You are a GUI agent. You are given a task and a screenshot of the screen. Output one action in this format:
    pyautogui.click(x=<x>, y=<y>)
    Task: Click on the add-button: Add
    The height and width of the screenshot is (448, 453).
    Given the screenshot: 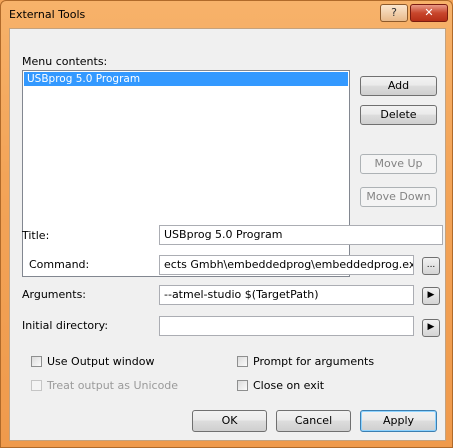 What is the action you would take?
    pyautogui.click(x=398, y=86)
    